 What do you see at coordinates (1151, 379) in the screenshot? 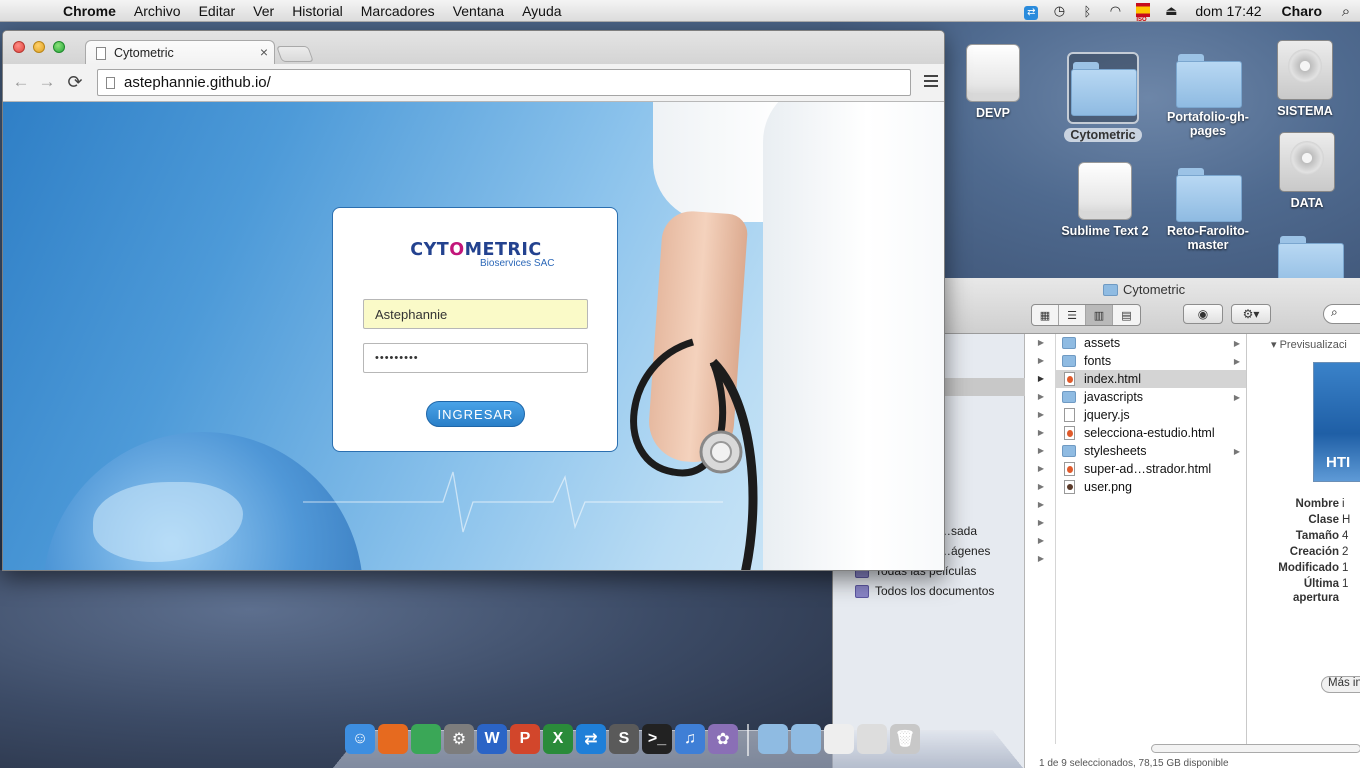
I see `file-row: index.html` at bounding box center [1151, 379].